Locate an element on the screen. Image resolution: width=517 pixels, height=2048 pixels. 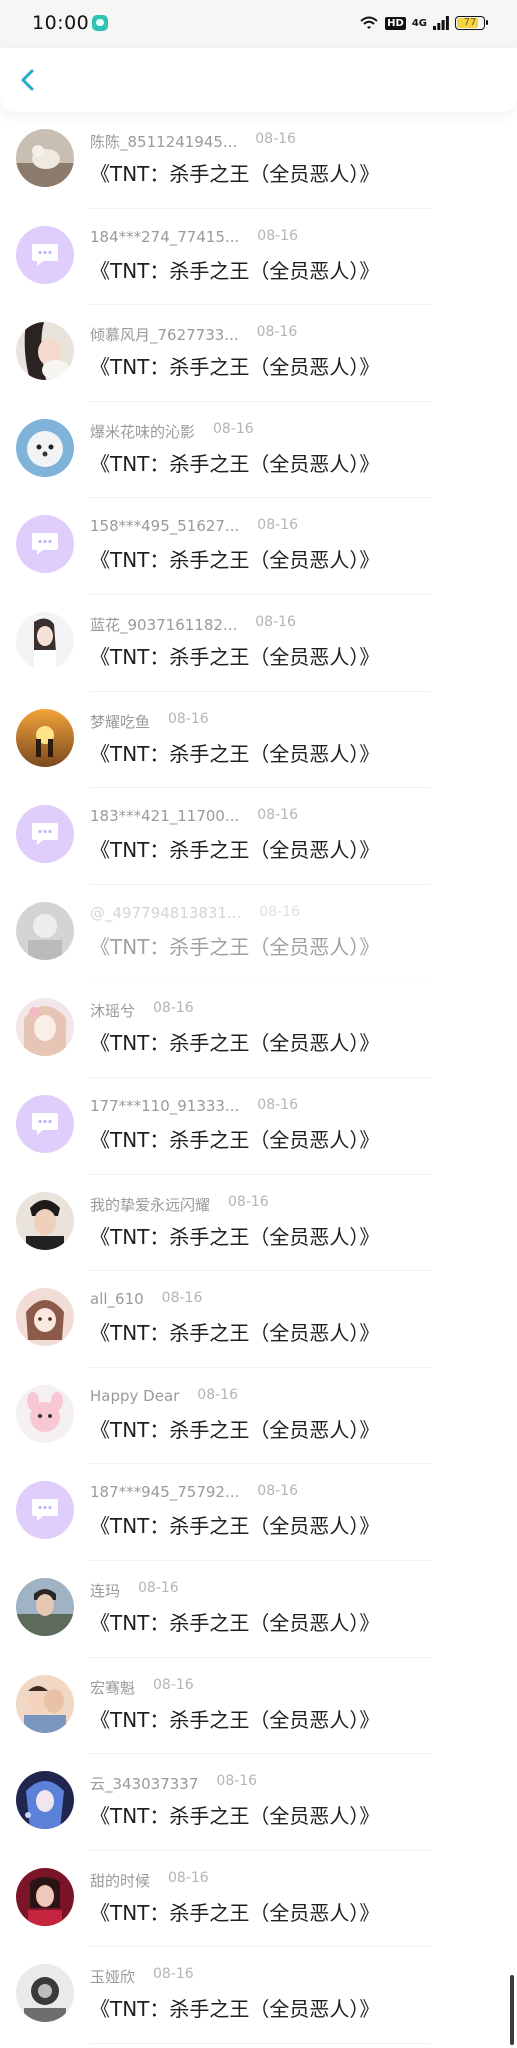
list-item: 沐瑶兮 08-16 《TNT：杀手之王（全员恶人）》 is located at coordinates (258, 1029).